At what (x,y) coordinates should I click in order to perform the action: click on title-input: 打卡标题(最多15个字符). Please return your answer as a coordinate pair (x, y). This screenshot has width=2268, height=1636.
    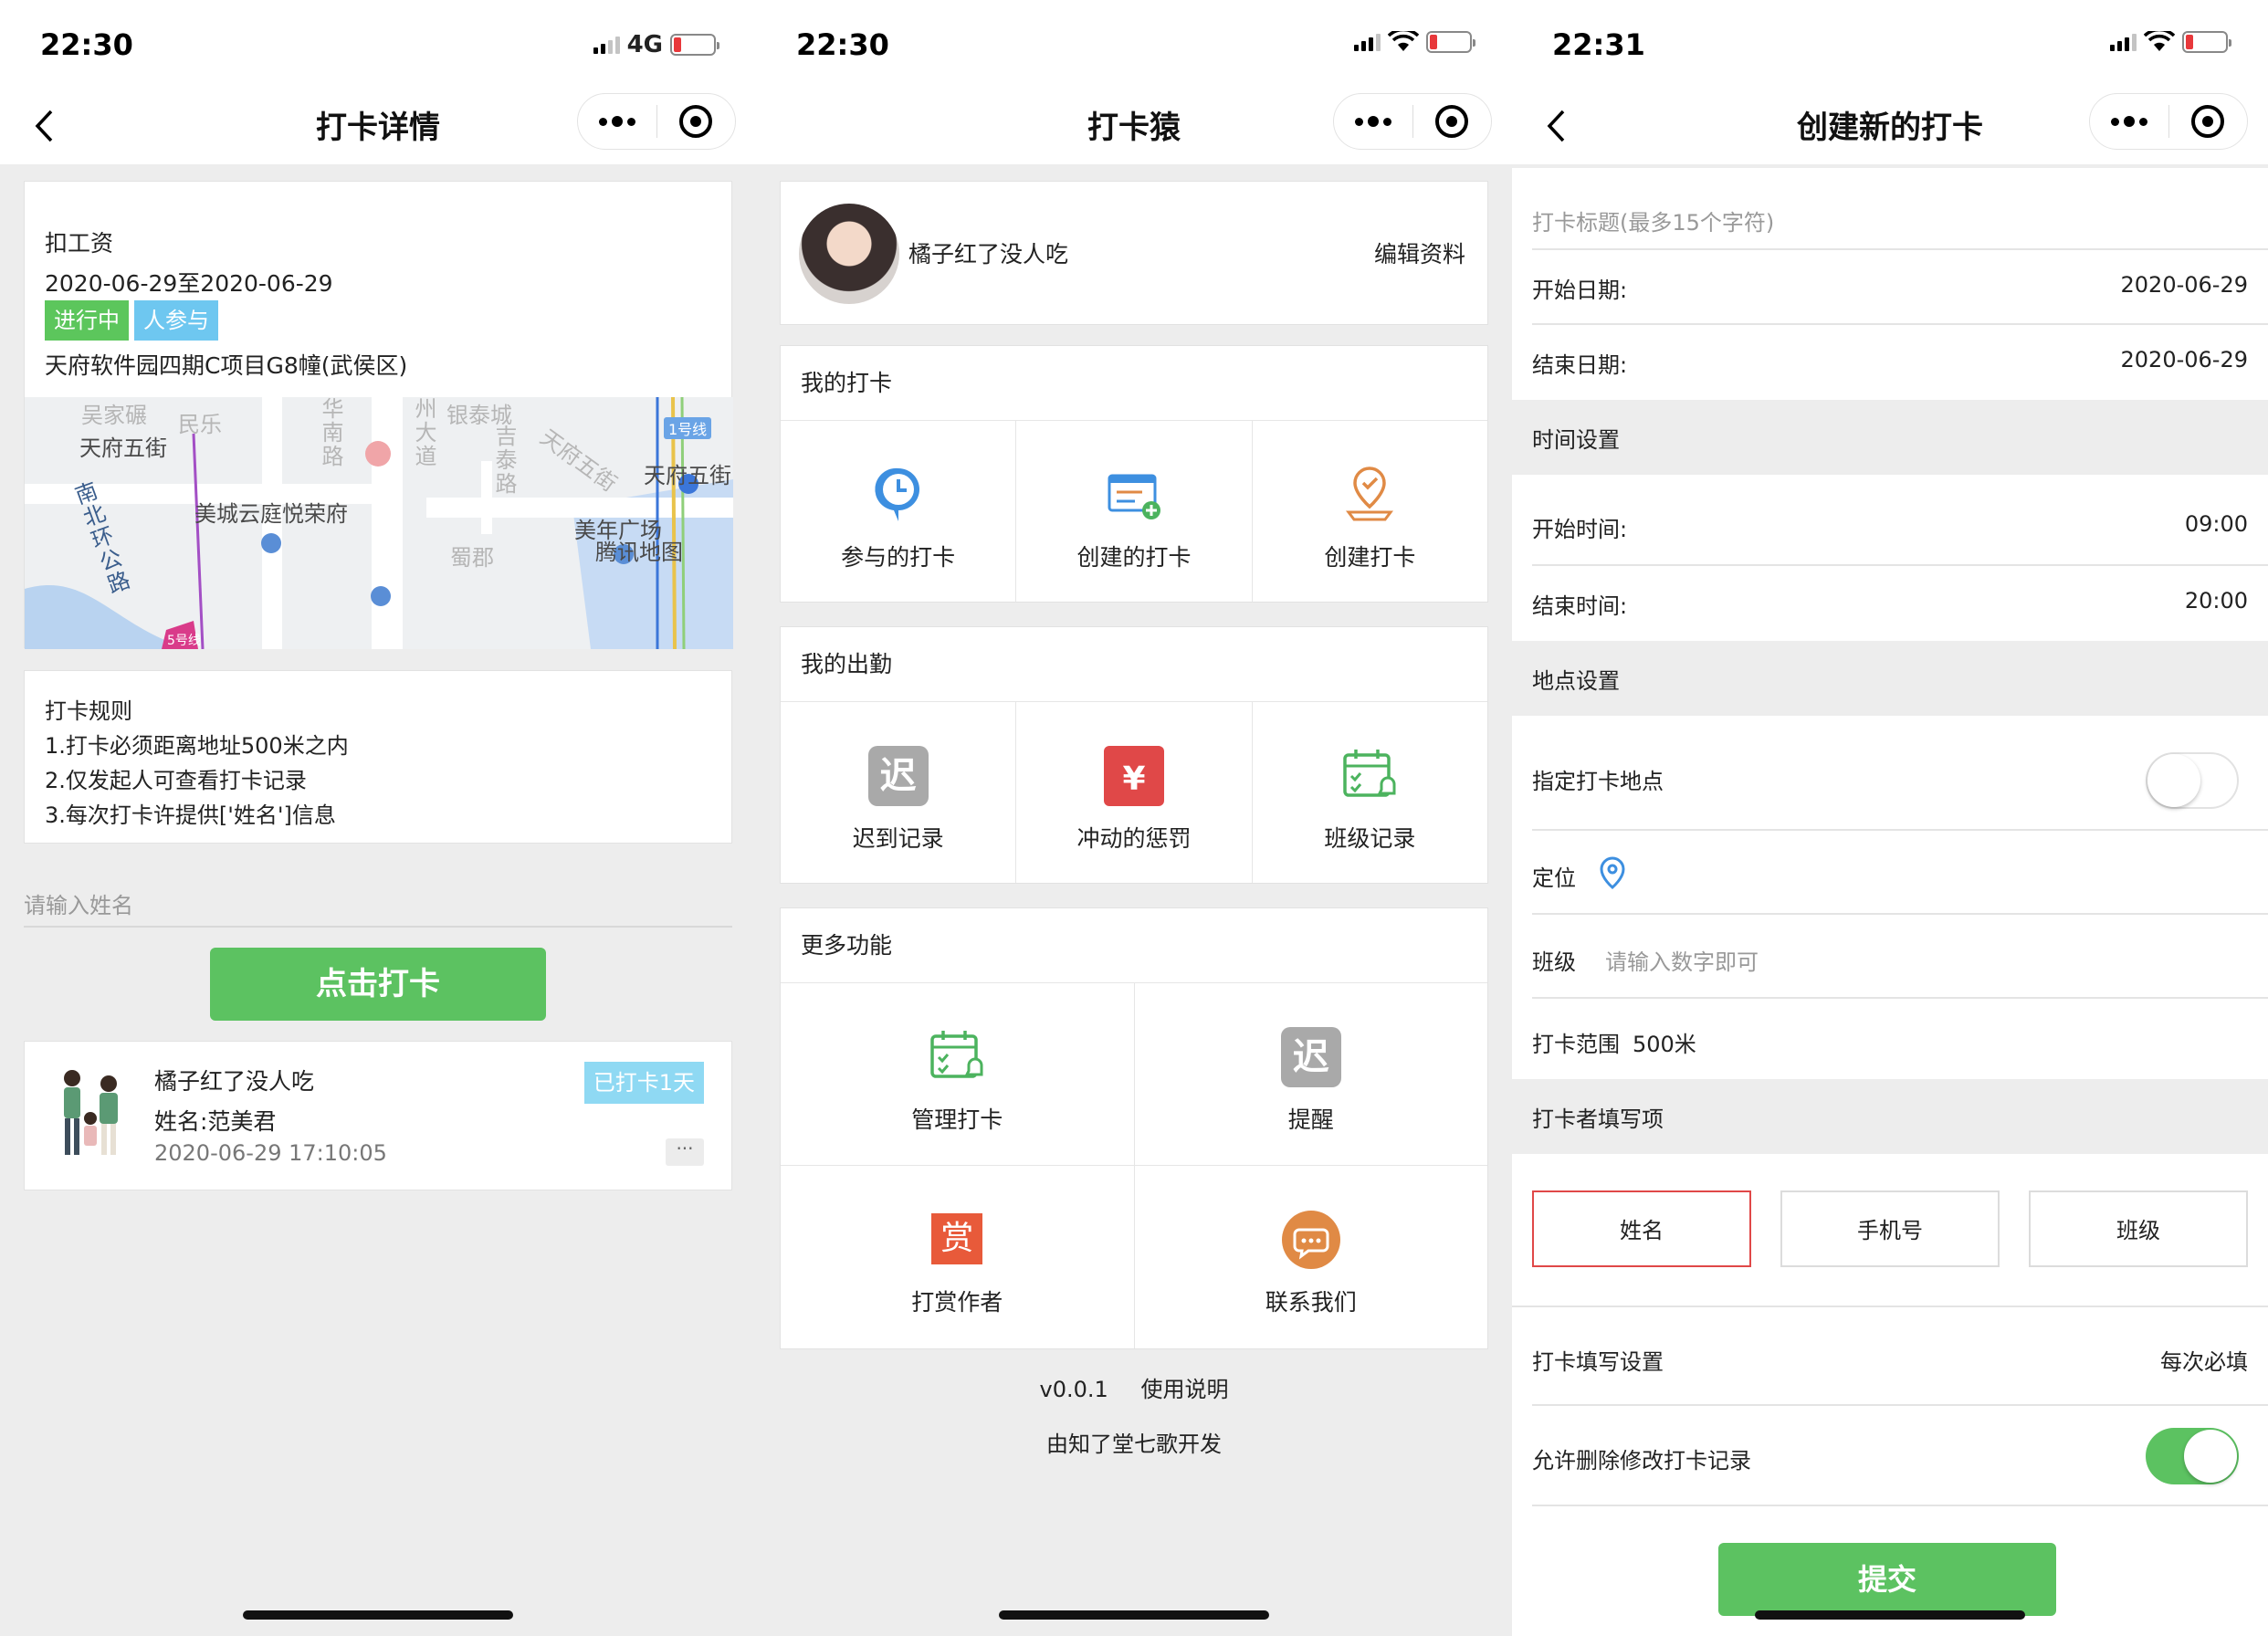
    Looking at the image, I should click on (1653, 220).